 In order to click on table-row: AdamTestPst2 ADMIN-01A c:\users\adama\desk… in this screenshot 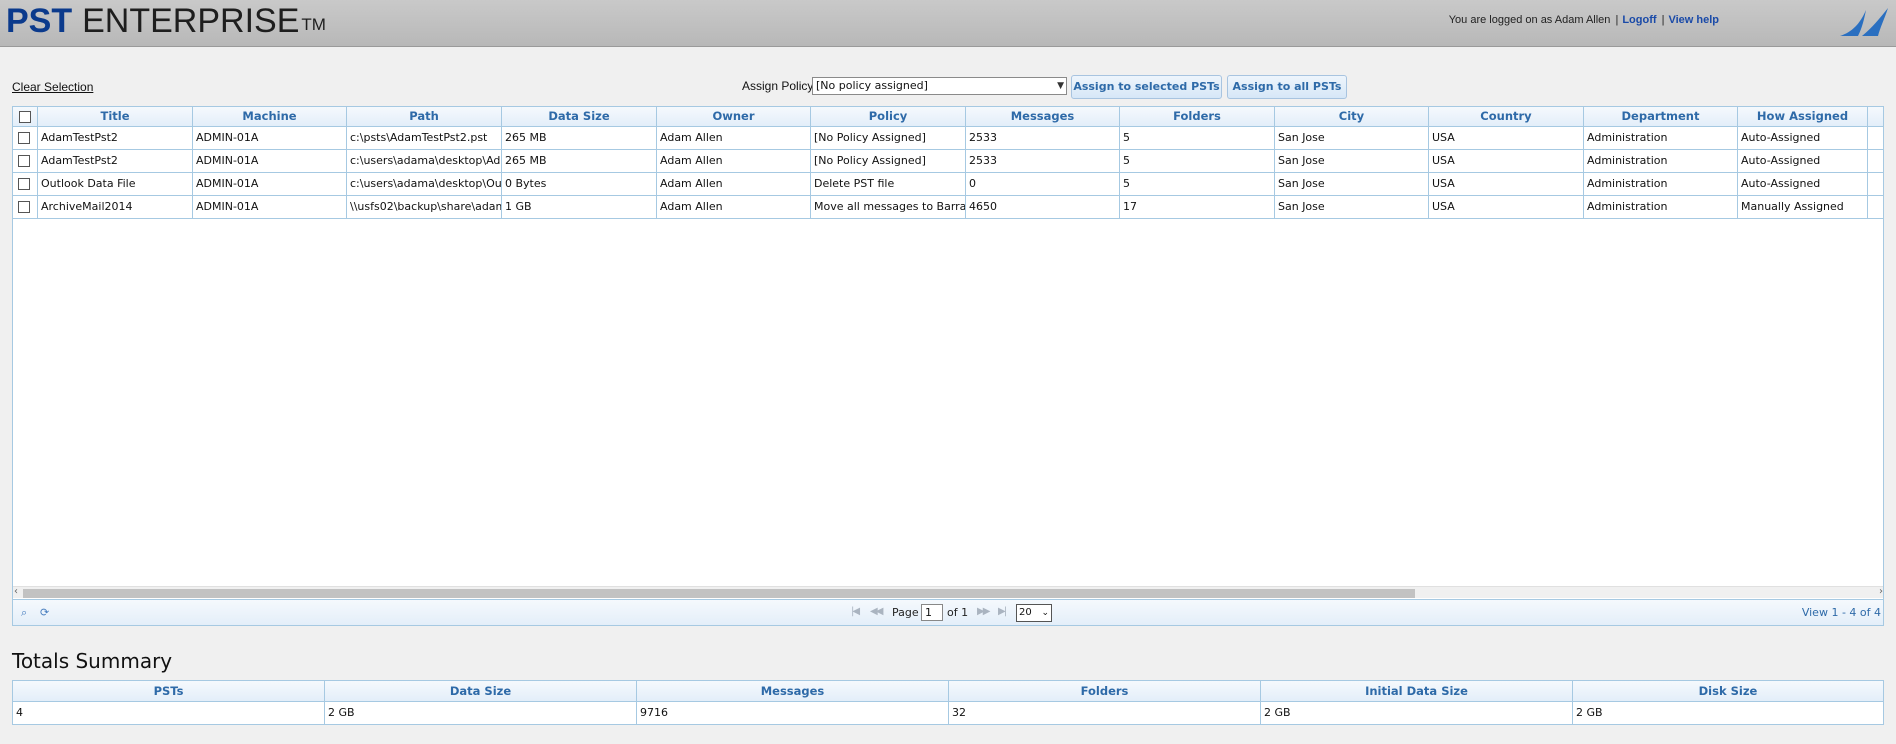, I will do `click(948, 161)`.